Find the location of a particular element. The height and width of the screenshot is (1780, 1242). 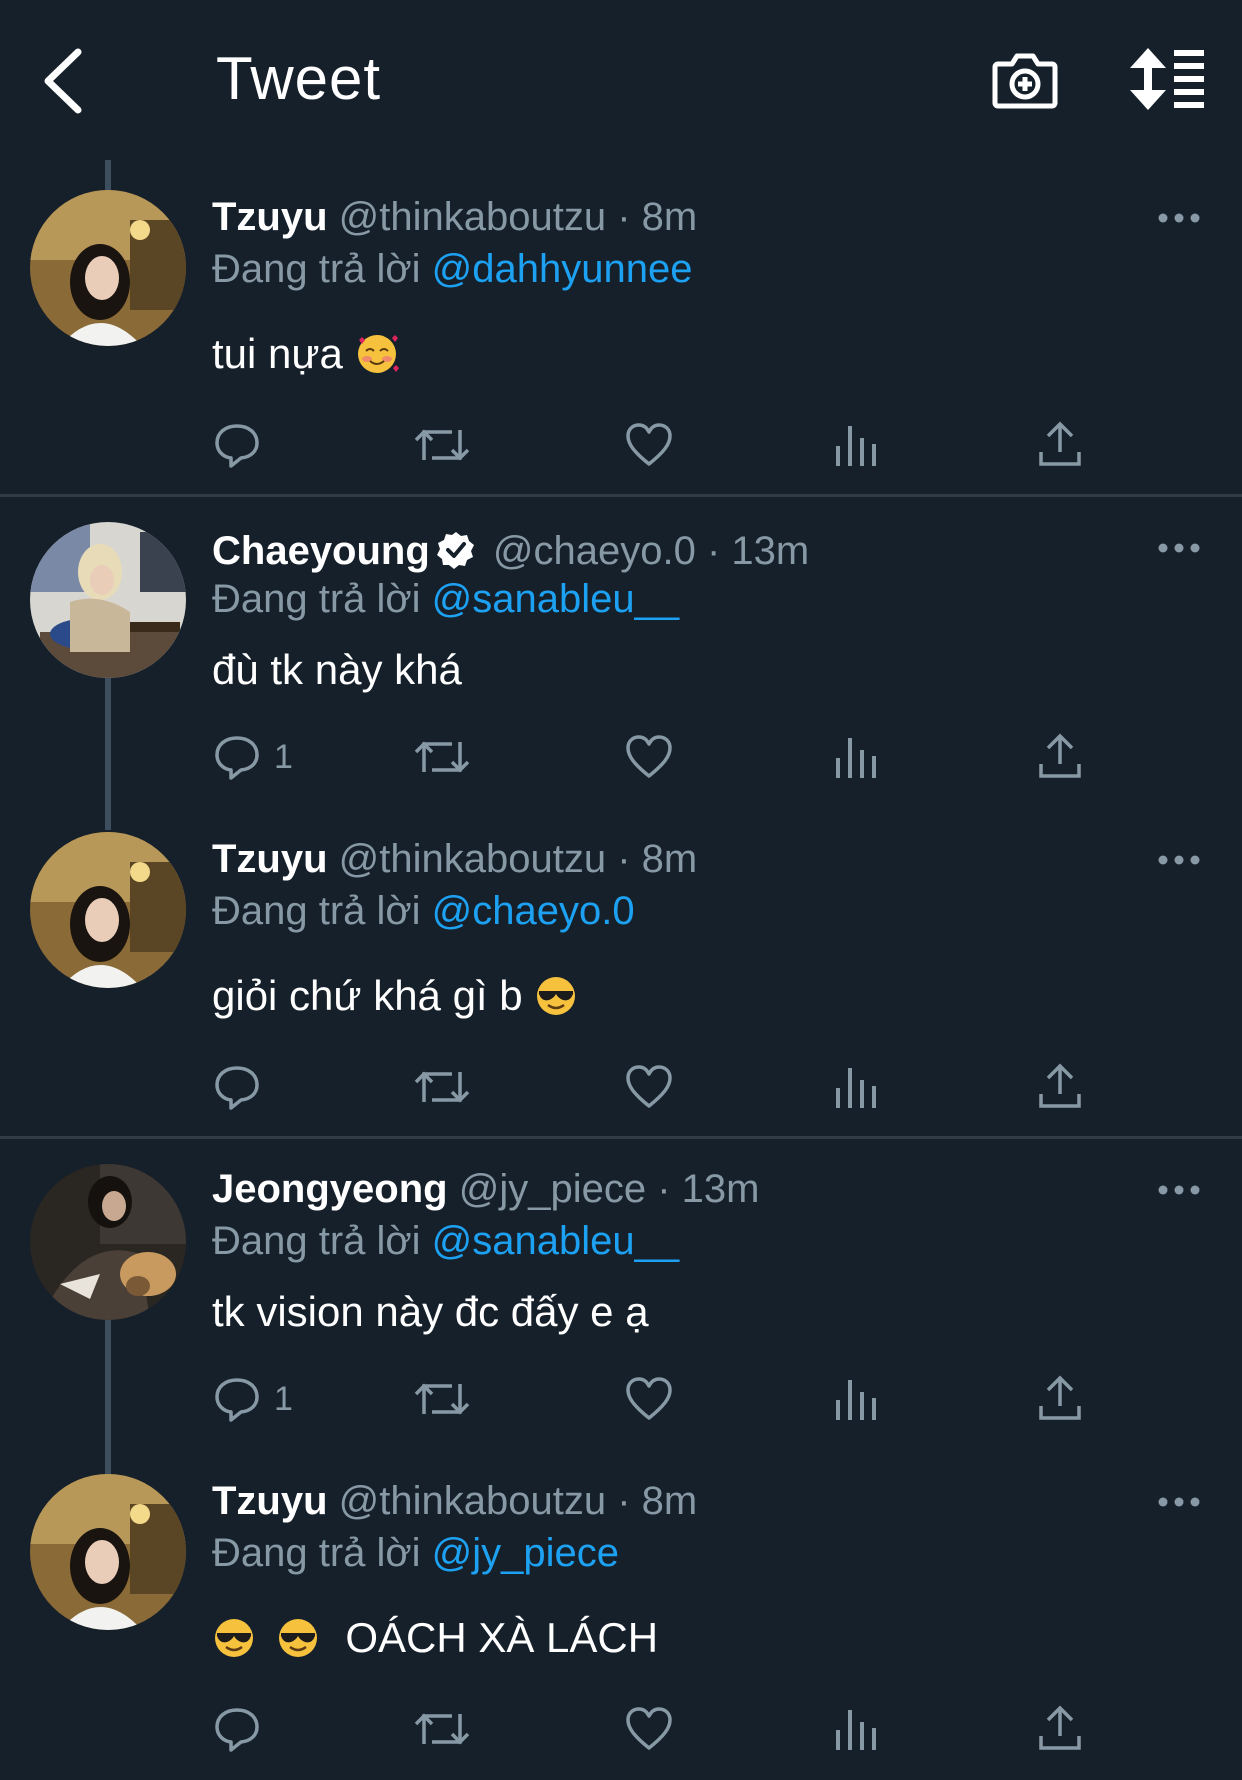

timestamp: · 13m is located at coordinates (708, 1189).